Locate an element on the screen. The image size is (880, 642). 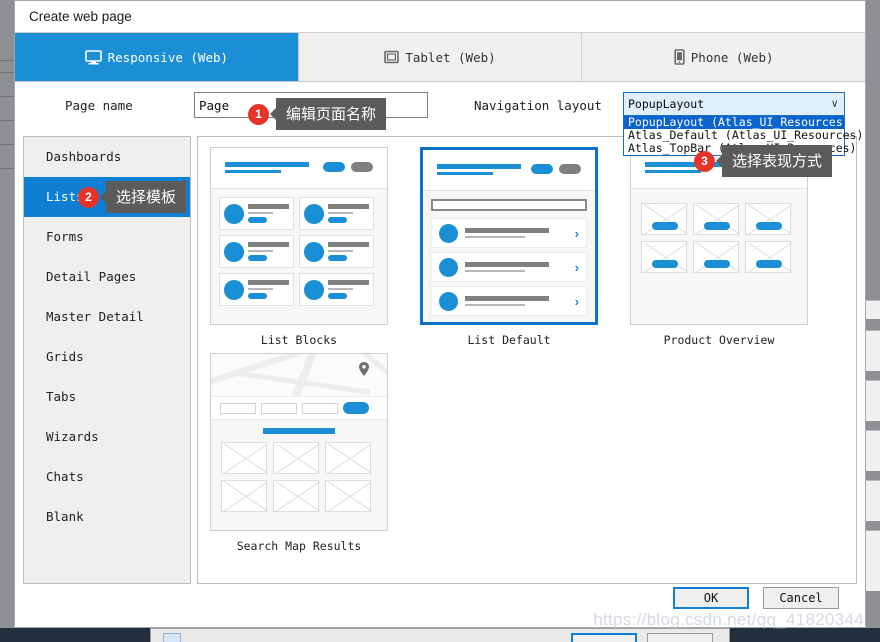
callout-tooltip: 编辑页面名称 is located at coordinates (328, 114).